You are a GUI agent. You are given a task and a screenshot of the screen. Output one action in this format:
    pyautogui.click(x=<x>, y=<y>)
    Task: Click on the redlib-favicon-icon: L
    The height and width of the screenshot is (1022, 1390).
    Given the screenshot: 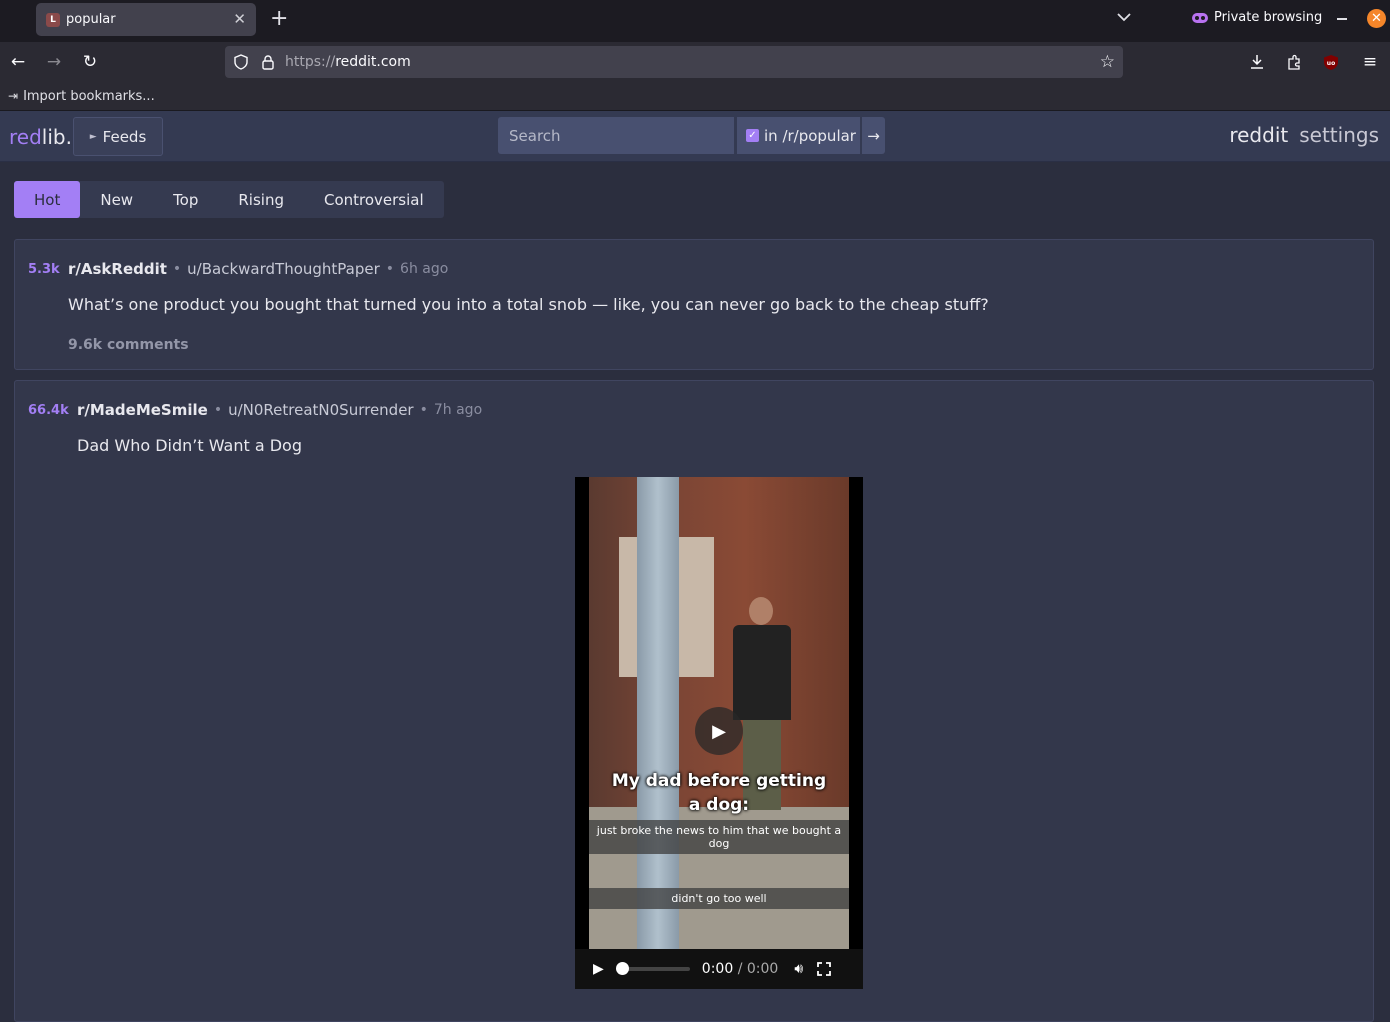 What is the action you would take?
    pyautogui.click(x=53, y=19)
    